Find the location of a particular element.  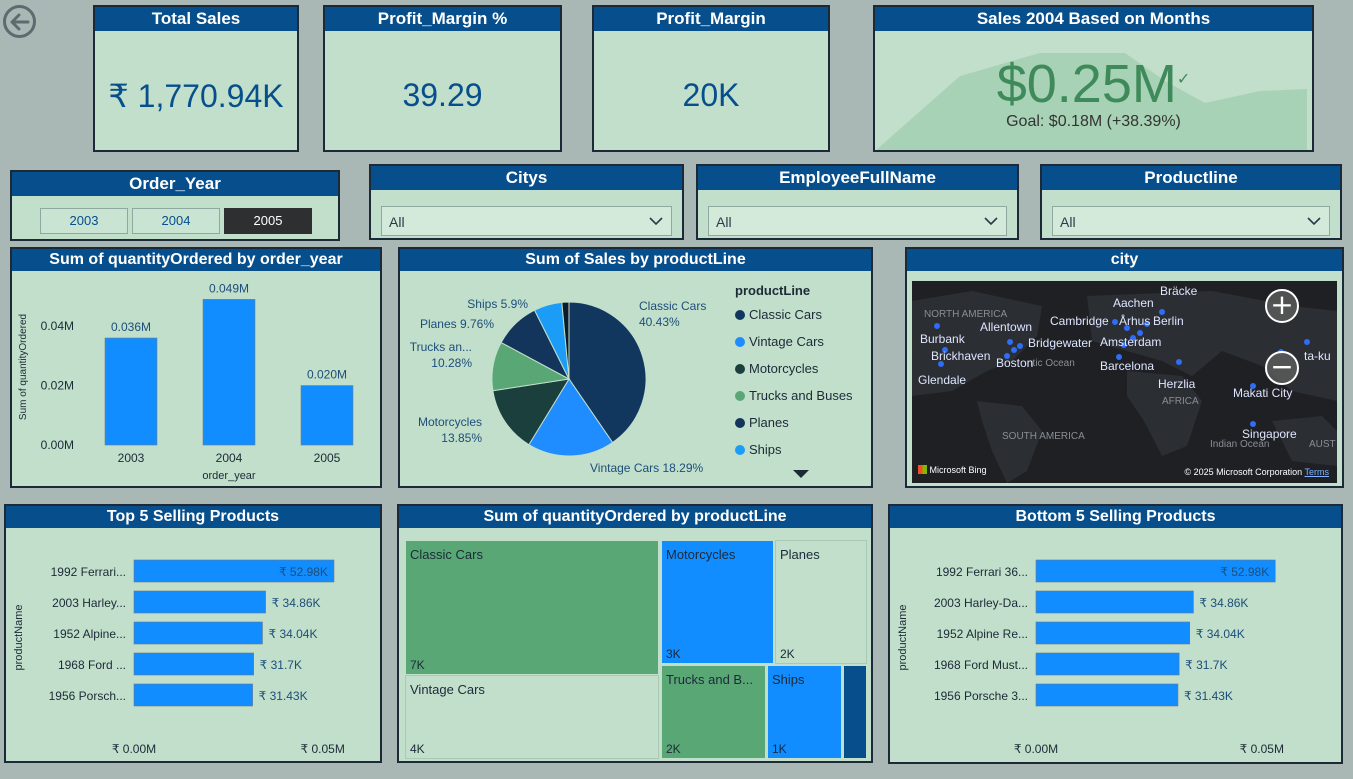

city-label: Brickhaven is located at coordinates (961, 356).